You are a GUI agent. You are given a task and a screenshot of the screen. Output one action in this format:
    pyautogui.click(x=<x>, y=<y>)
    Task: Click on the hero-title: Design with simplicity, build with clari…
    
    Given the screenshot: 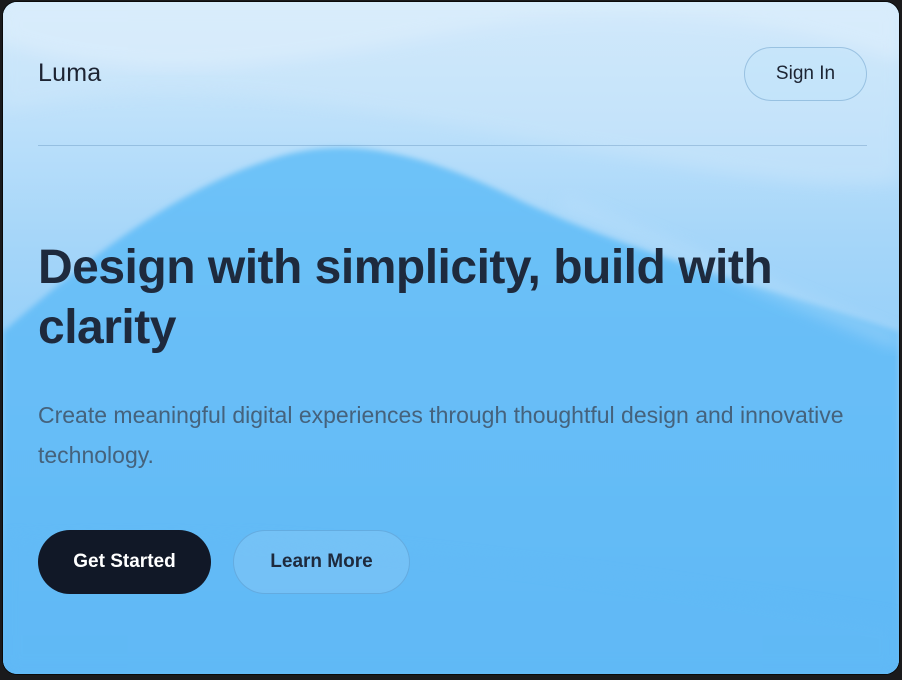 What is the action you would take?
    pyautogui.click(x=405, y=297)
    